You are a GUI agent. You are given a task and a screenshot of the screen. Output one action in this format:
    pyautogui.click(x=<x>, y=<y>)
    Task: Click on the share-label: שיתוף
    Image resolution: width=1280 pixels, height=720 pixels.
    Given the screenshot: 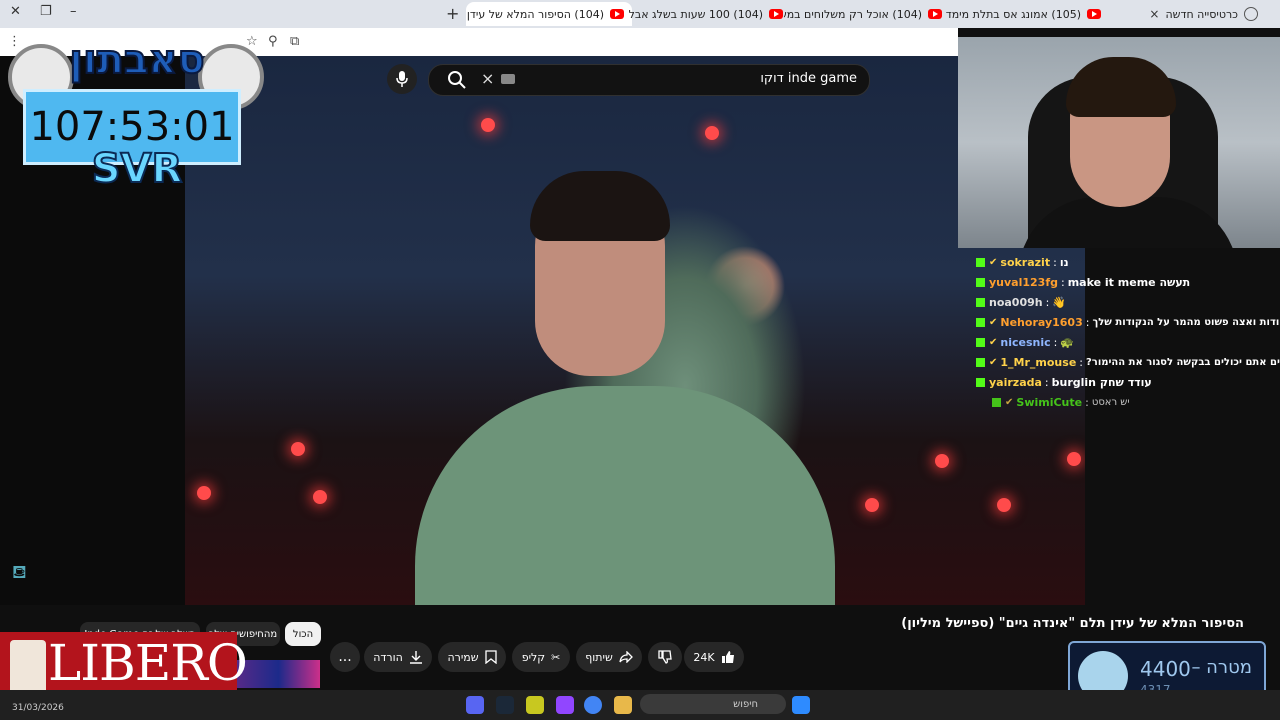 What is the action you would take?
    pyautogui.click(x=599, y=657)
    